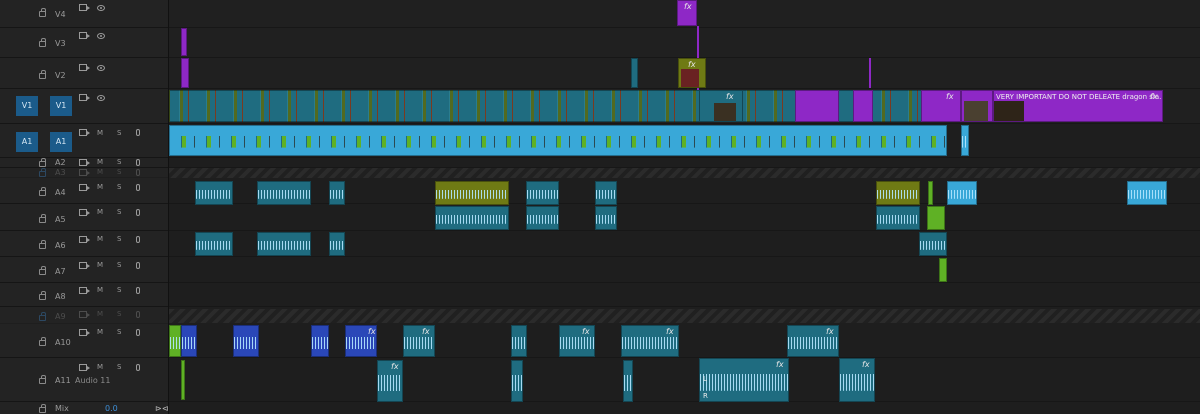  I want to click on track-lane-v3, so click(684, 43).